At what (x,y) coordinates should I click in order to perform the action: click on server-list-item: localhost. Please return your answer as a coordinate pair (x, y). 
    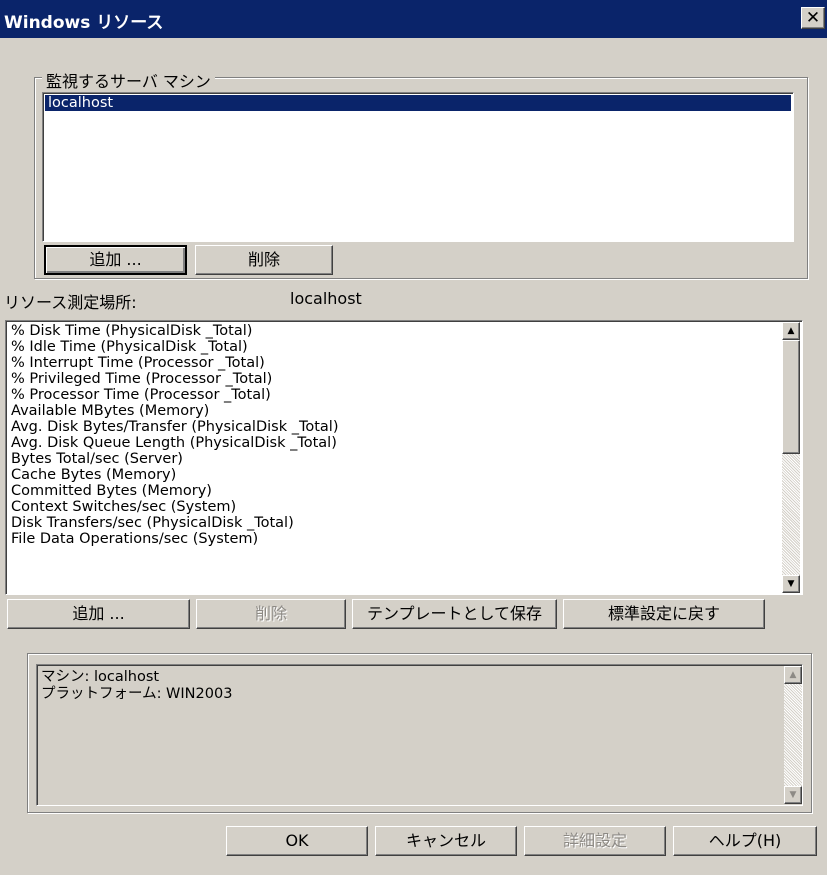
    Looking at the image, I should click on (418, 103).